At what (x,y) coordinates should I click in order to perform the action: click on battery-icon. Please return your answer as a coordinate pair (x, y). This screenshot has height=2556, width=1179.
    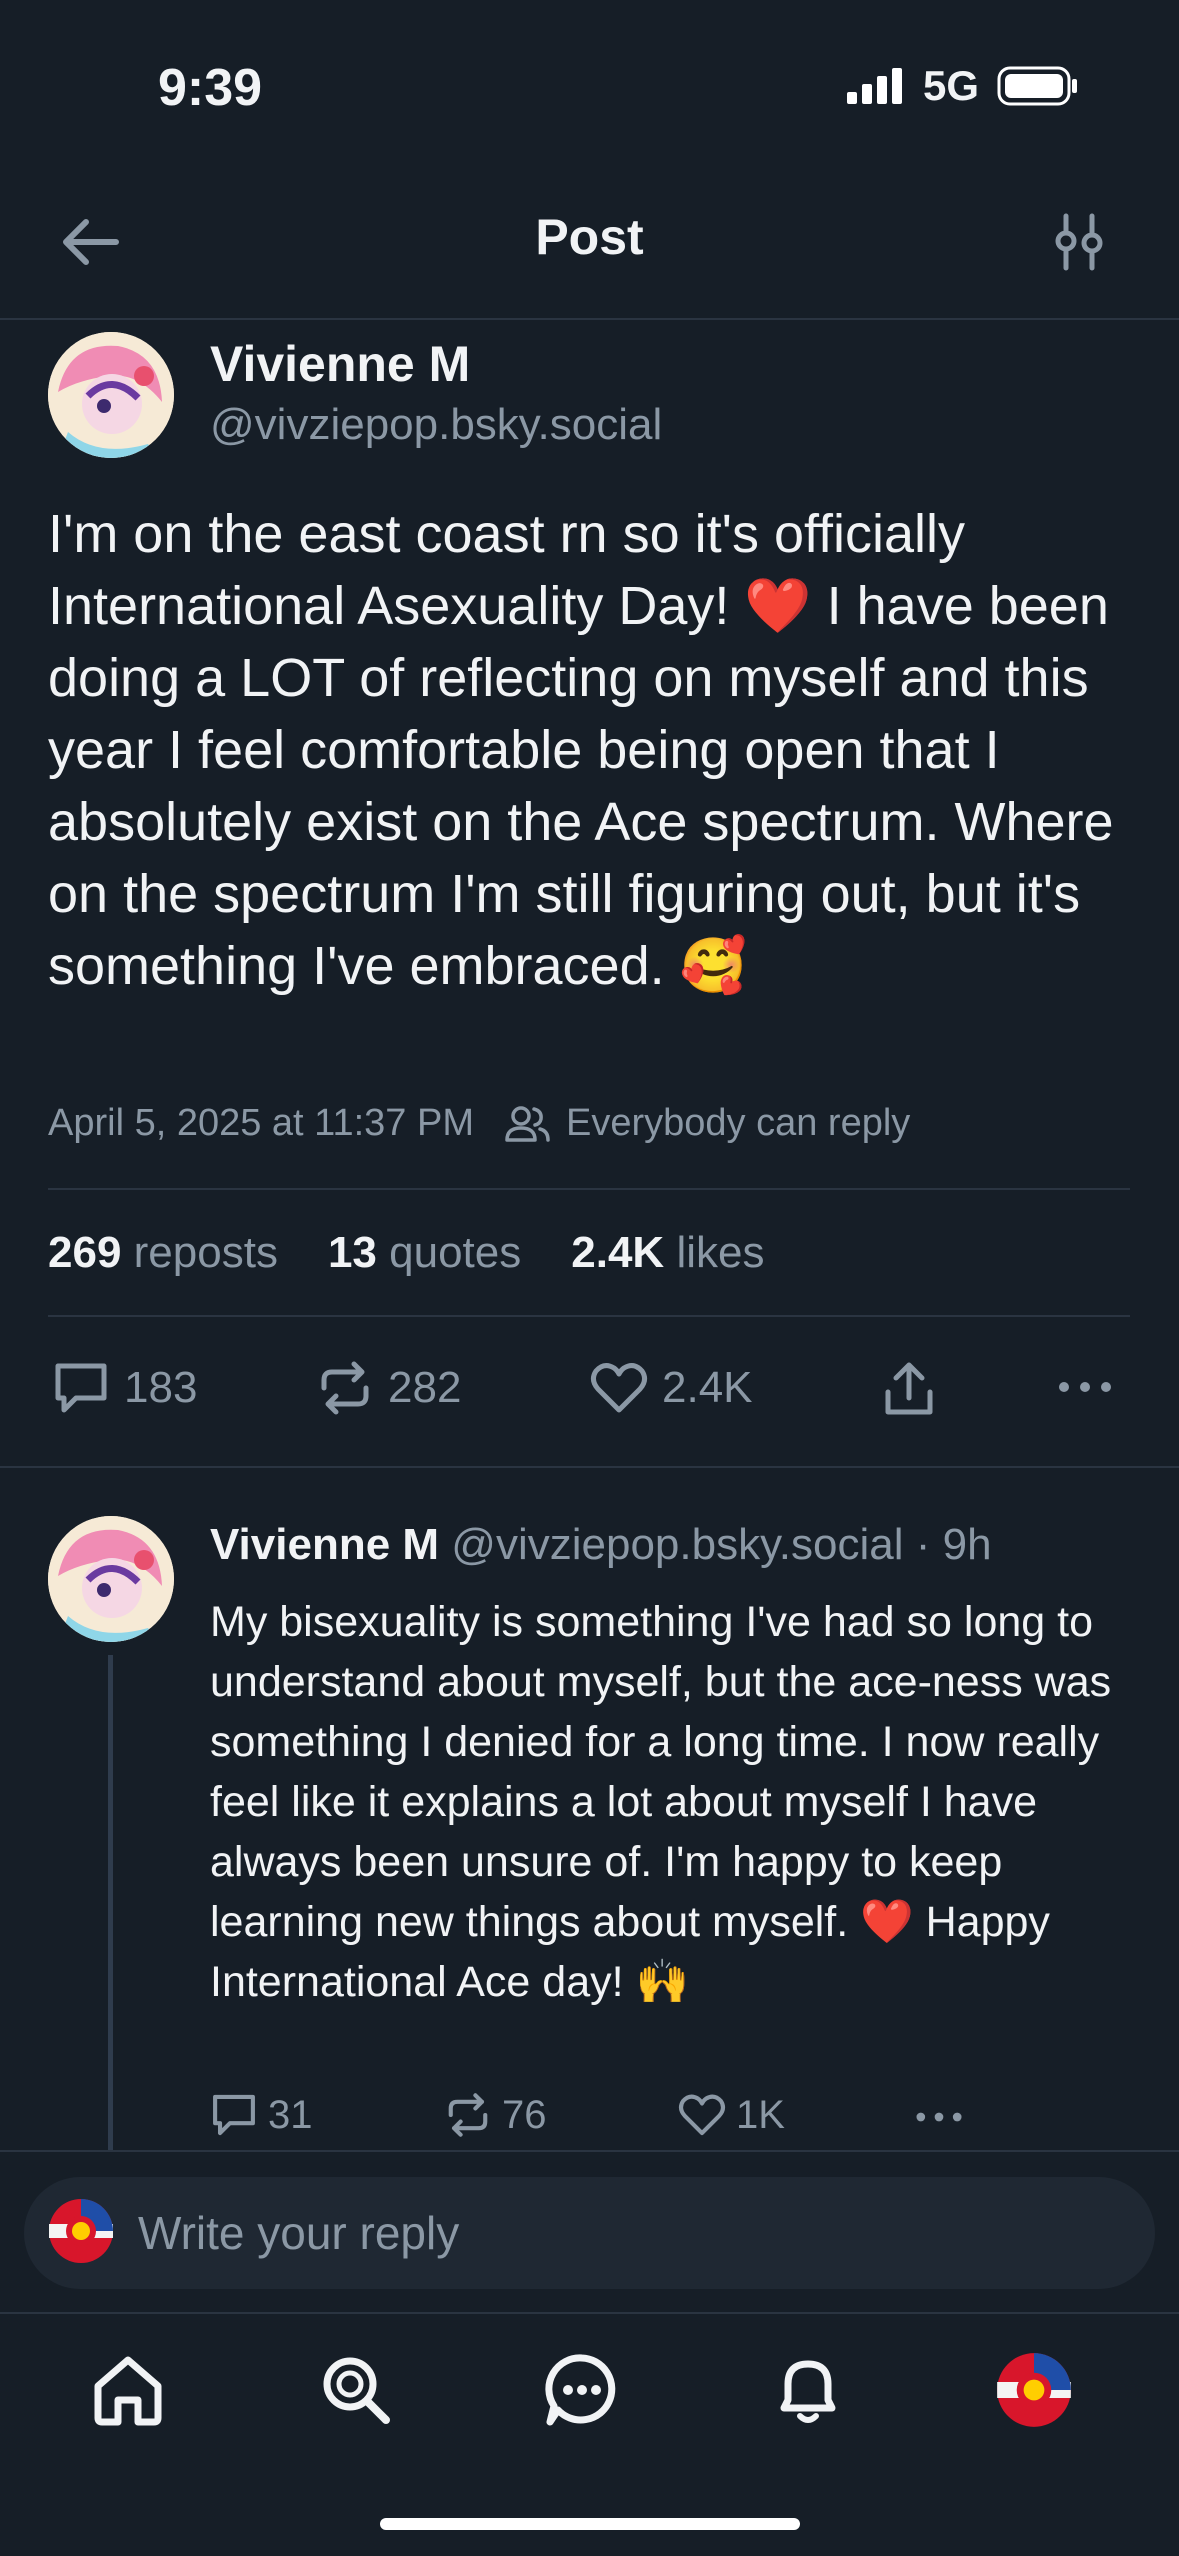
    Looking at the image, I should click on (1037, 86).